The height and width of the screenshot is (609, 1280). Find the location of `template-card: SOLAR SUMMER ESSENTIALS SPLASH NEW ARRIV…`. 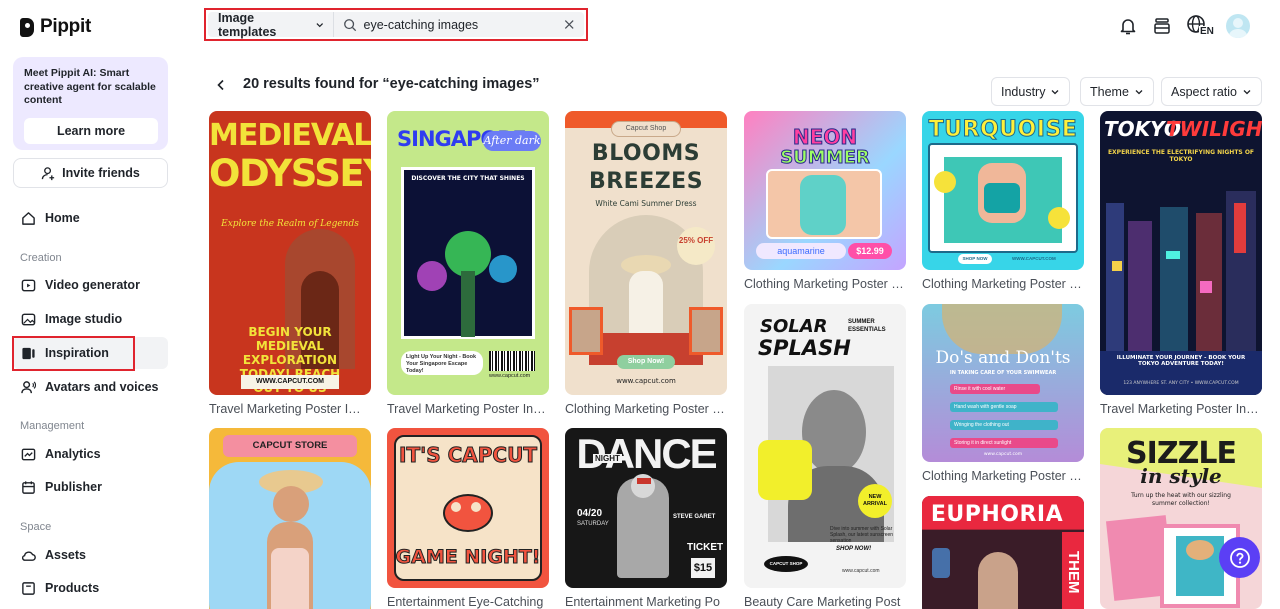

template-card: SOLAR SUMMER ESSENTIALS SPLASH NEW ARRIV… is located at coordinates (825, 456).